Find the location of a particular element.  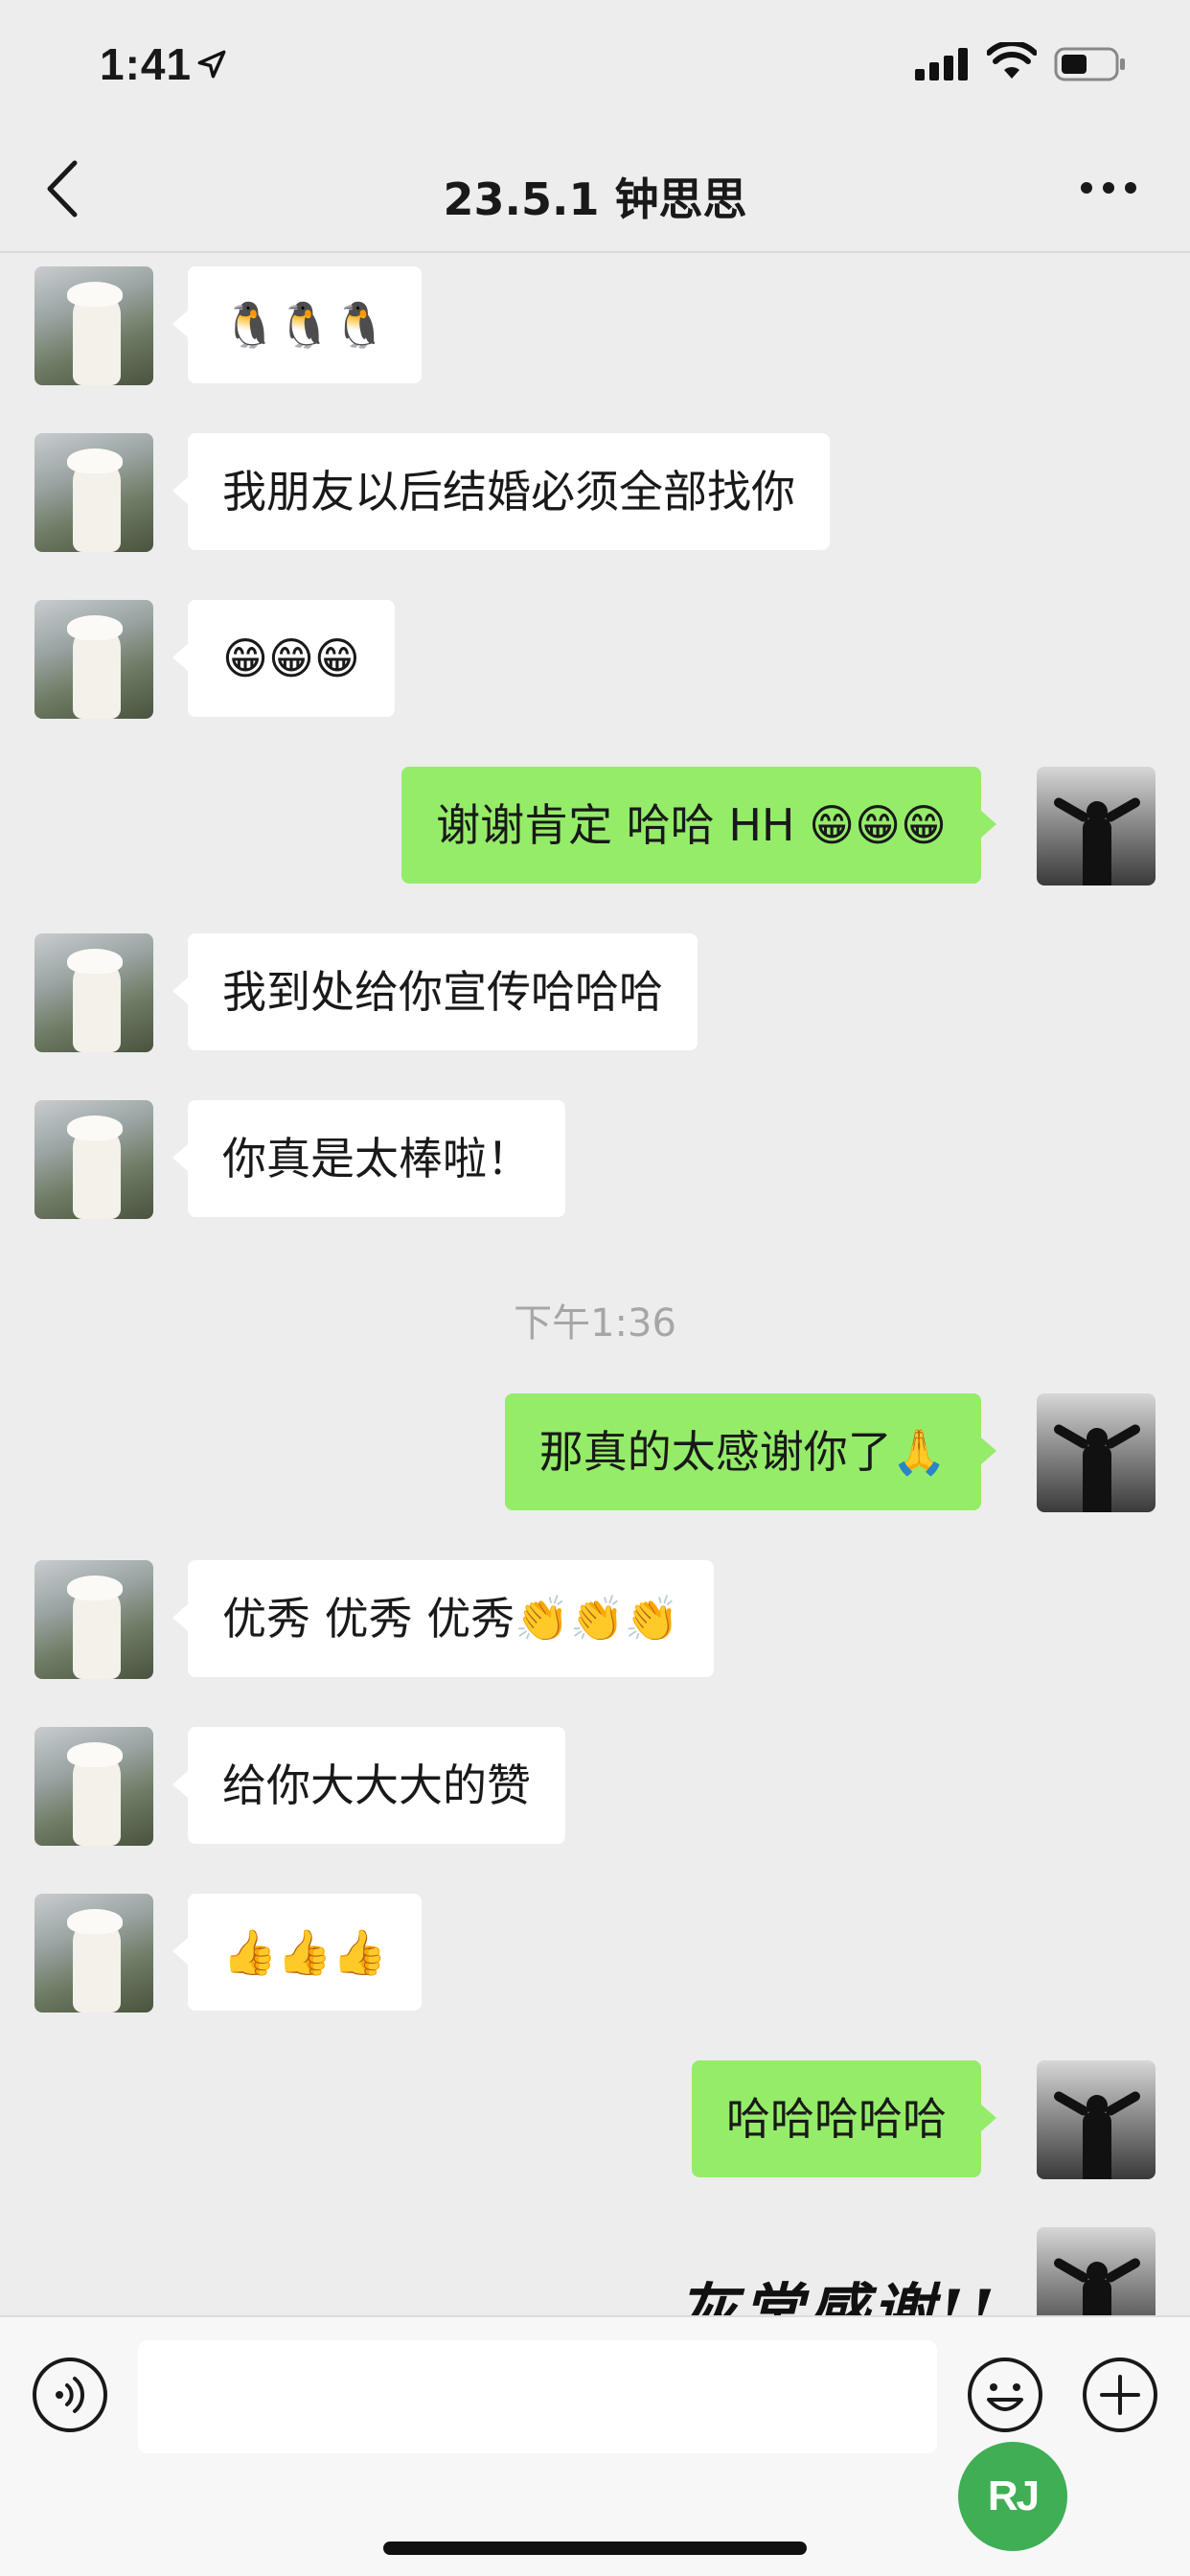

message-row: 优秀 优秀 优秀👏👏👏 is located at coordinates (595, 1613).